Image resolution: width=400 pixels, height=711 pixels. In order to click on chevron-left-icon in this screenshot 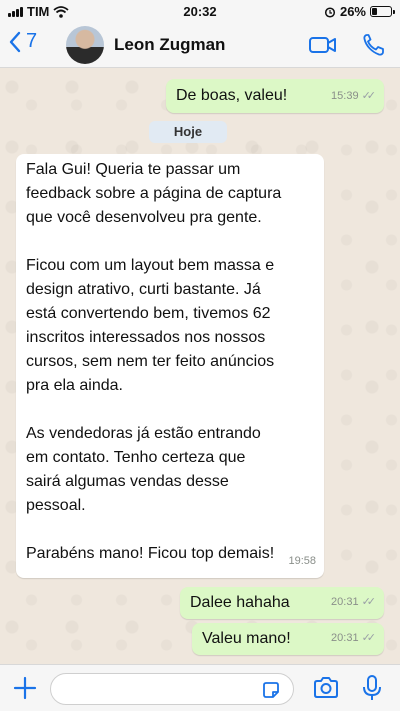, I will do `click(15, 41)`.